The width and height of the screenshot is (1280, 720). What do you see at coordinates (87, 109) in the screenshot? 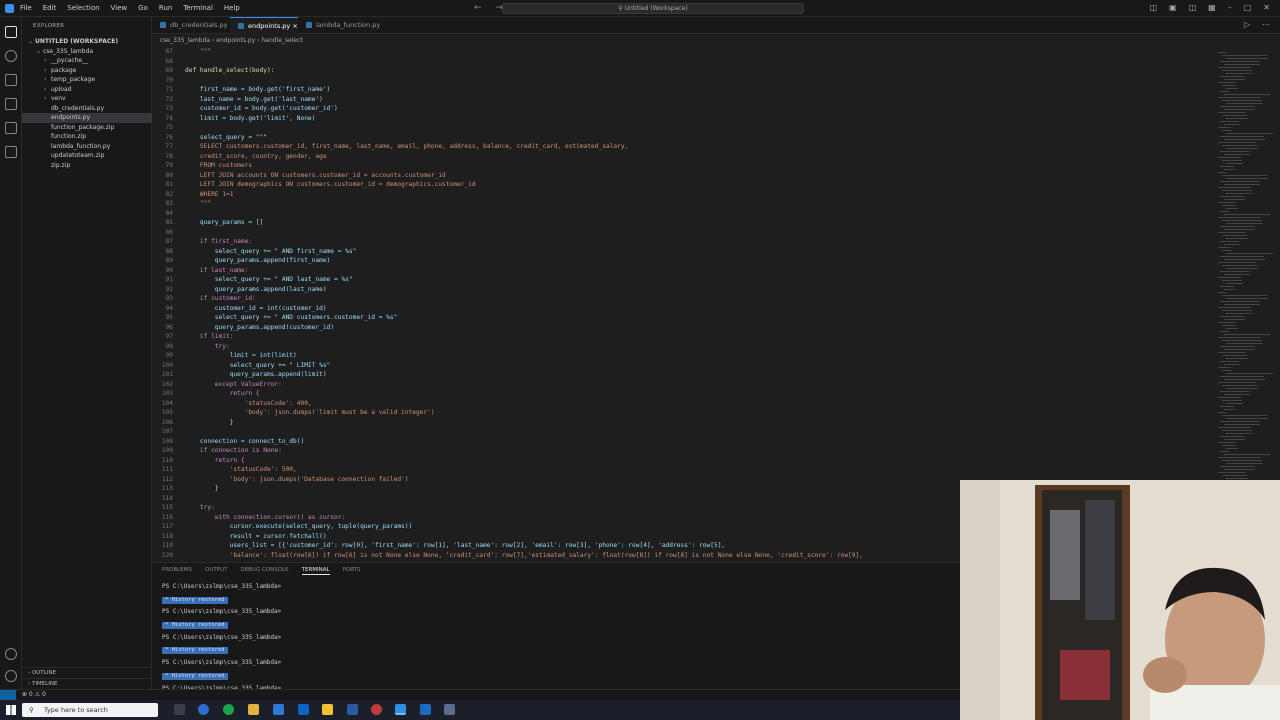
I see `sidebar-item: db_credentials.py` at bounding box center [87, 109].